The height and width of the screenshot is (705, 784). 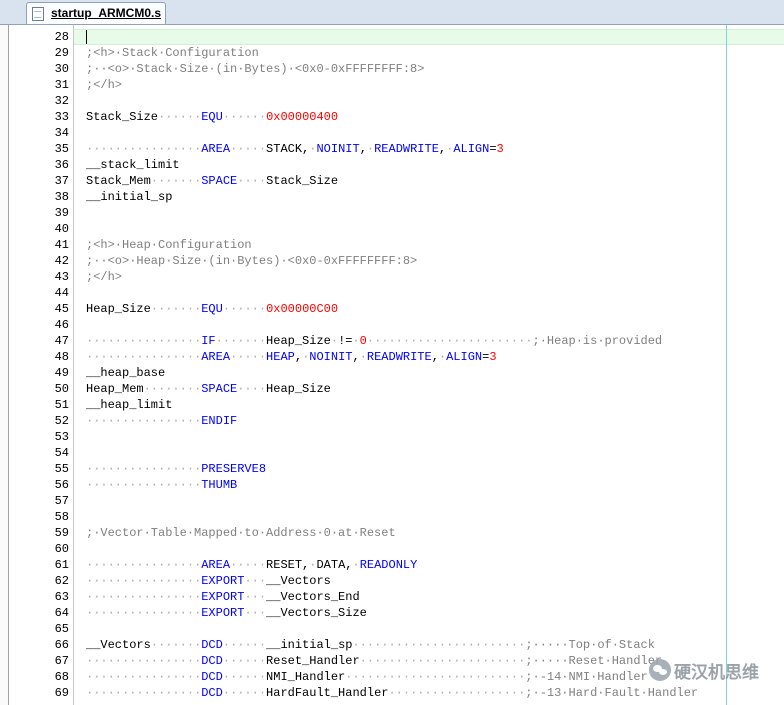 What do you see at coordinates (392, 293) in the screenshot?
I see `code-line: 44` at bounding box center [392, 293].